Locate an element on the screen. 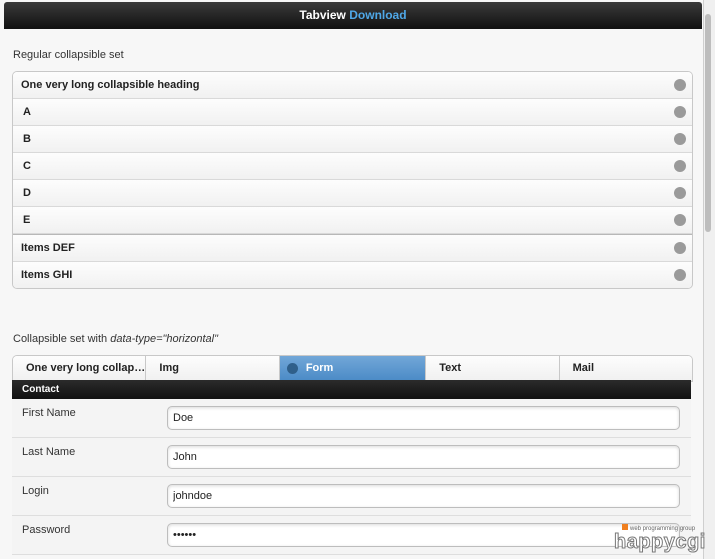 This screenshot has height=559, width=715. tab-label: Text is located at coordinates (450, 368).